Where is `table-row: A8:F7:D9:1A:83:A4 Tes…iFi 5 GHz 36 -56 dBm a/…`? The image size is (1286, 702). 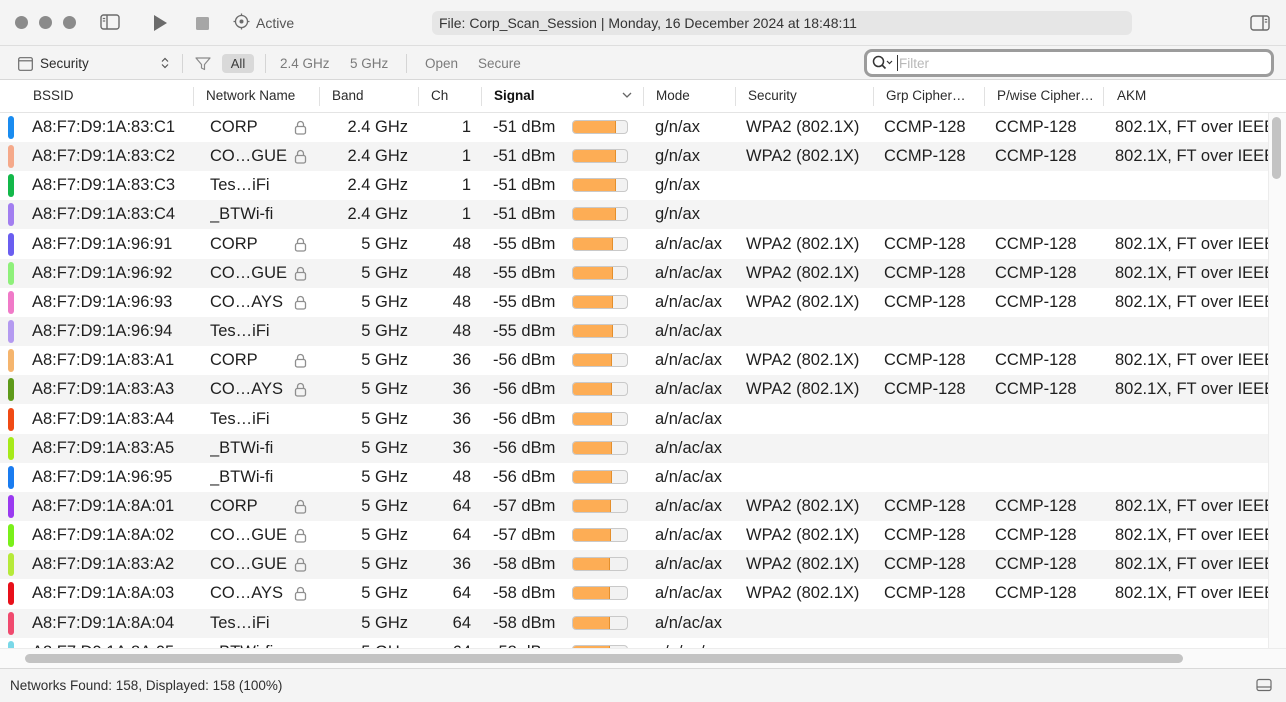 table-row: A8:F7:D9:1A:83:A4 Tes…iFi 5 GHz 36 -56 dBm a/… is located at coordinates (634, 419).